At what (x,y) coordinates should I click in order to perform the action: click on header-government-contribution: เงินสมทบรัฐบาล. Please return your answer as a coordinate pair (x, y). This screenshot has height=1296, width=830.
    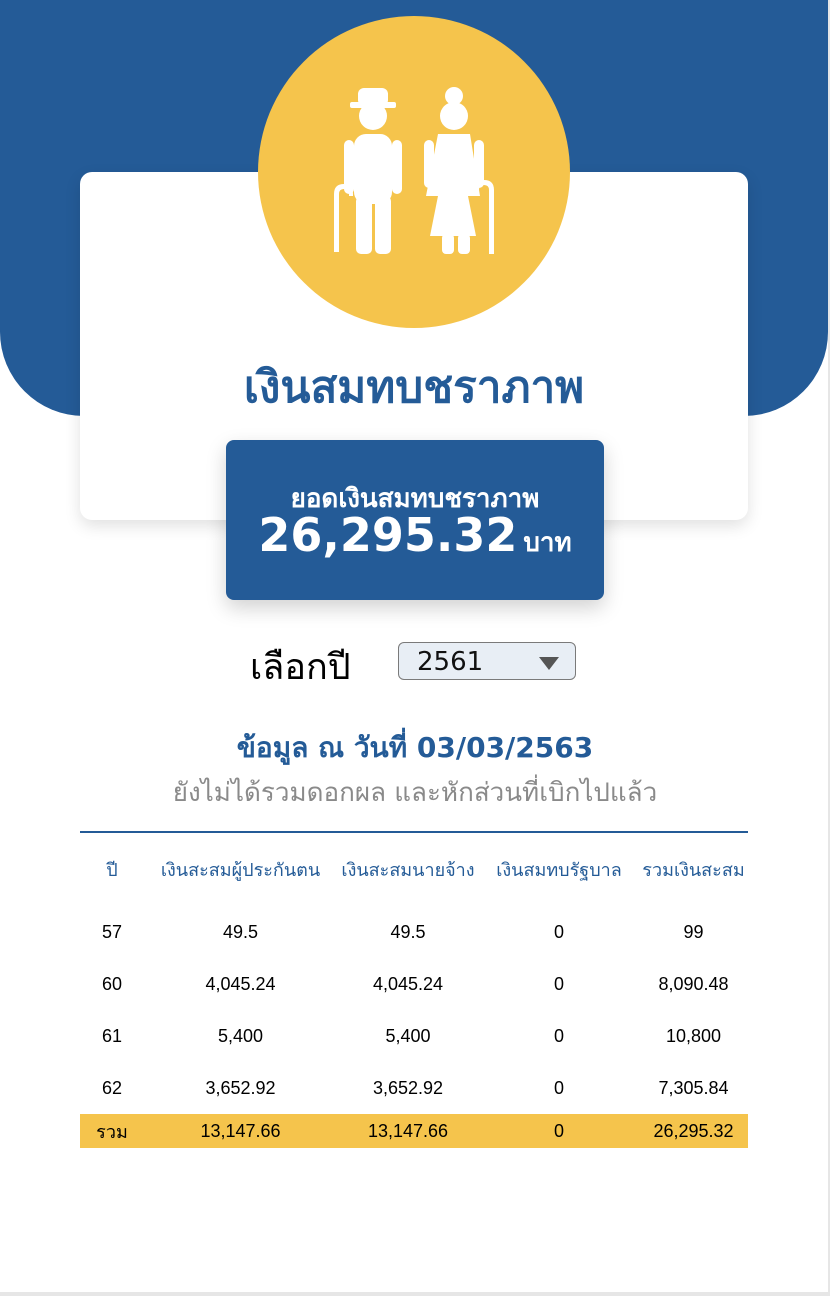
    Looking at the image, I should click on (559, 869).